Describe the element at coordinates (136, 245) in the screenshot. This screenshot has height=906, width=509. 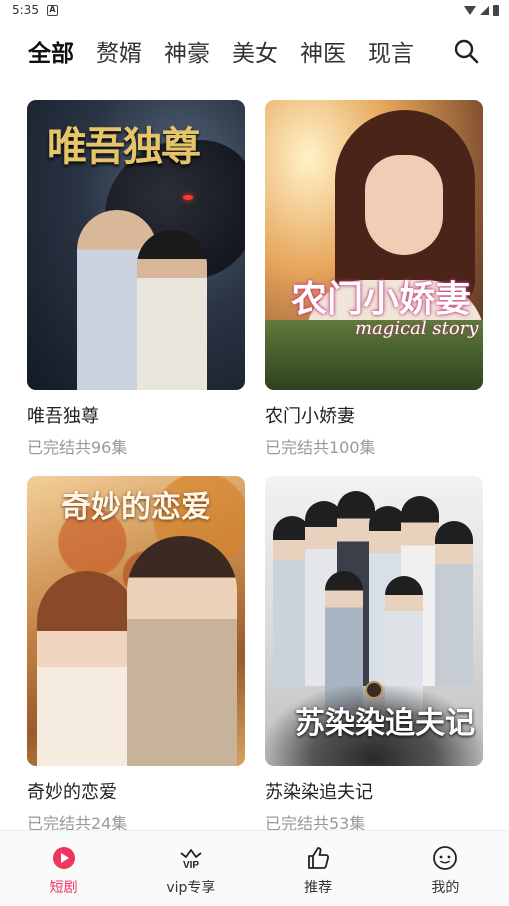
I see `drama-poster: 唯吾独尊` at that location.